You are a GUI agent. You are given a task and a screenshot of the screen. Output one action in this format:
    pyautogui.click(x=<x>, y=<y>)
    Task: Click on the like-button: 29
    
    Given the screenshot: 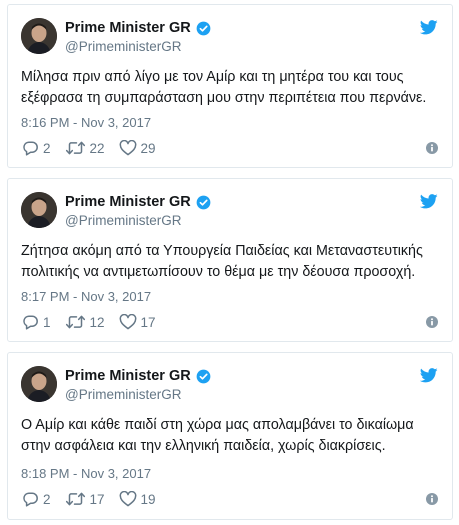 What is the action you would take?
    pyautogui.click(x=137, y=148)
    